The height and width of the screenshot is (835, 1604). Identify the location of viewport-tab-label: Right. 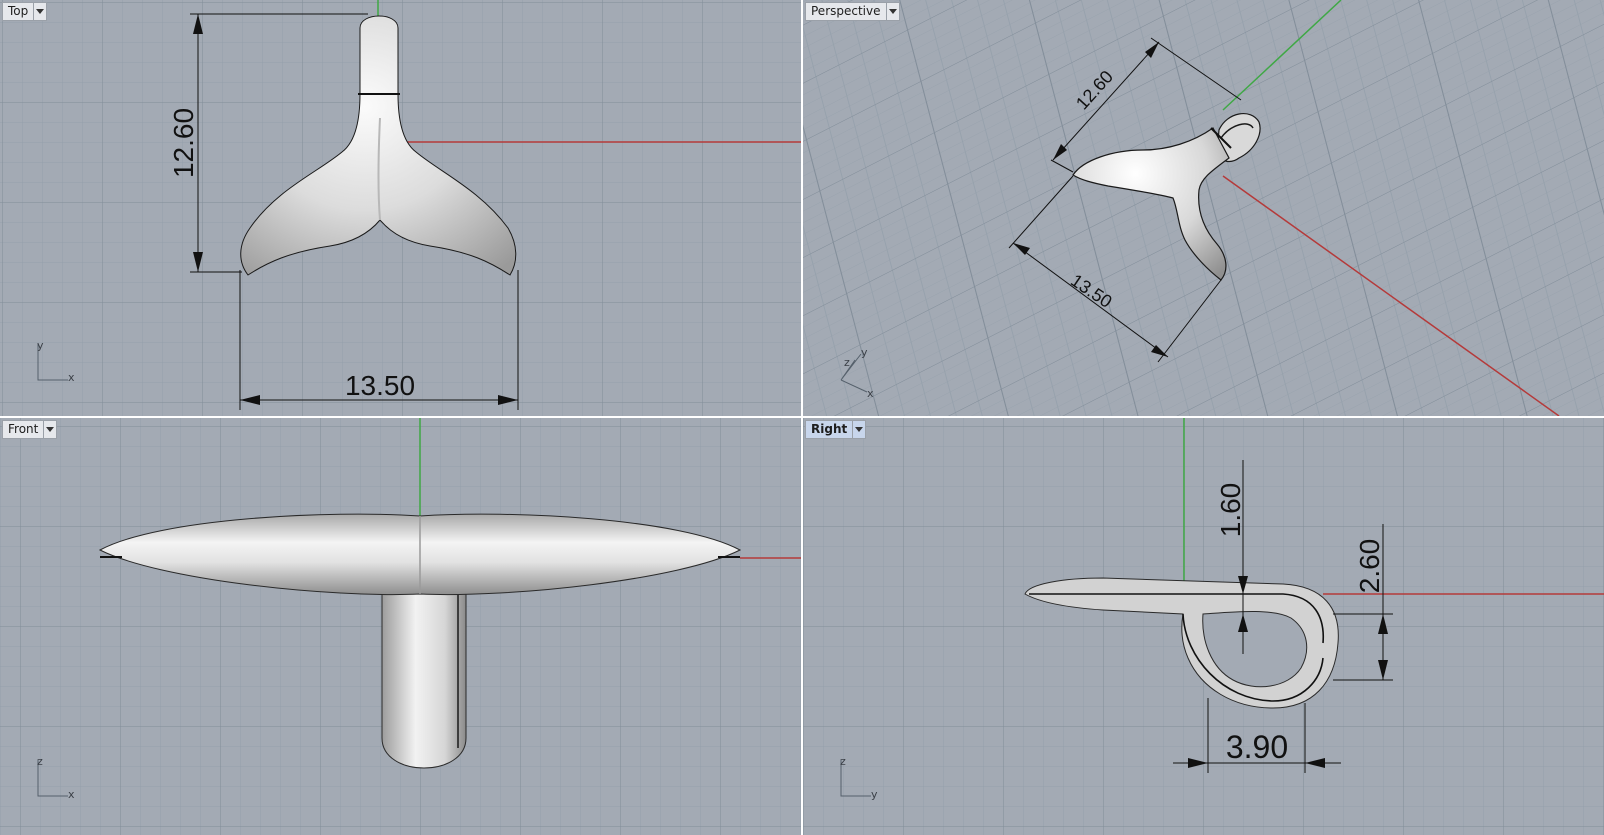
(829, 429).